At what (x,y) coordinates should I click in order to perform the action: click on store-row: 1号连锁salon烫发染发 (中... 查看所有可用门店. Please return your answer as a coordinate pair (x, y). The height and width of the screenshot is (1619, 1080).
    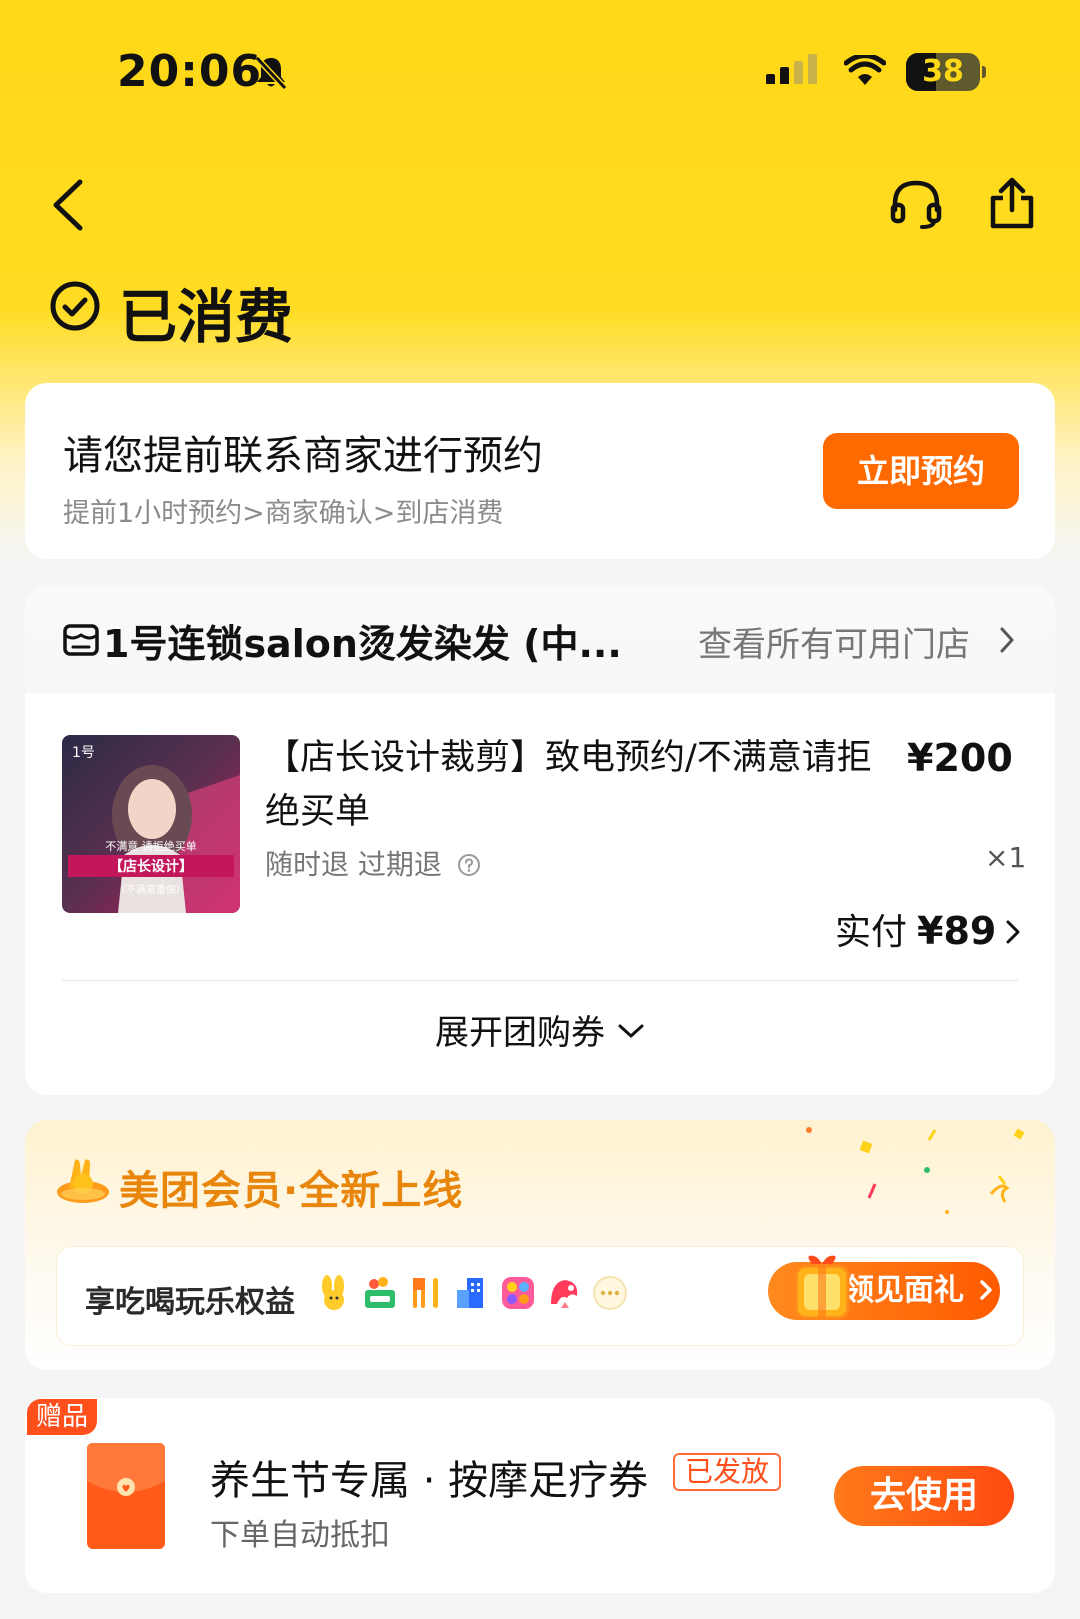
    Looking at the image, I should click on (540, 639).